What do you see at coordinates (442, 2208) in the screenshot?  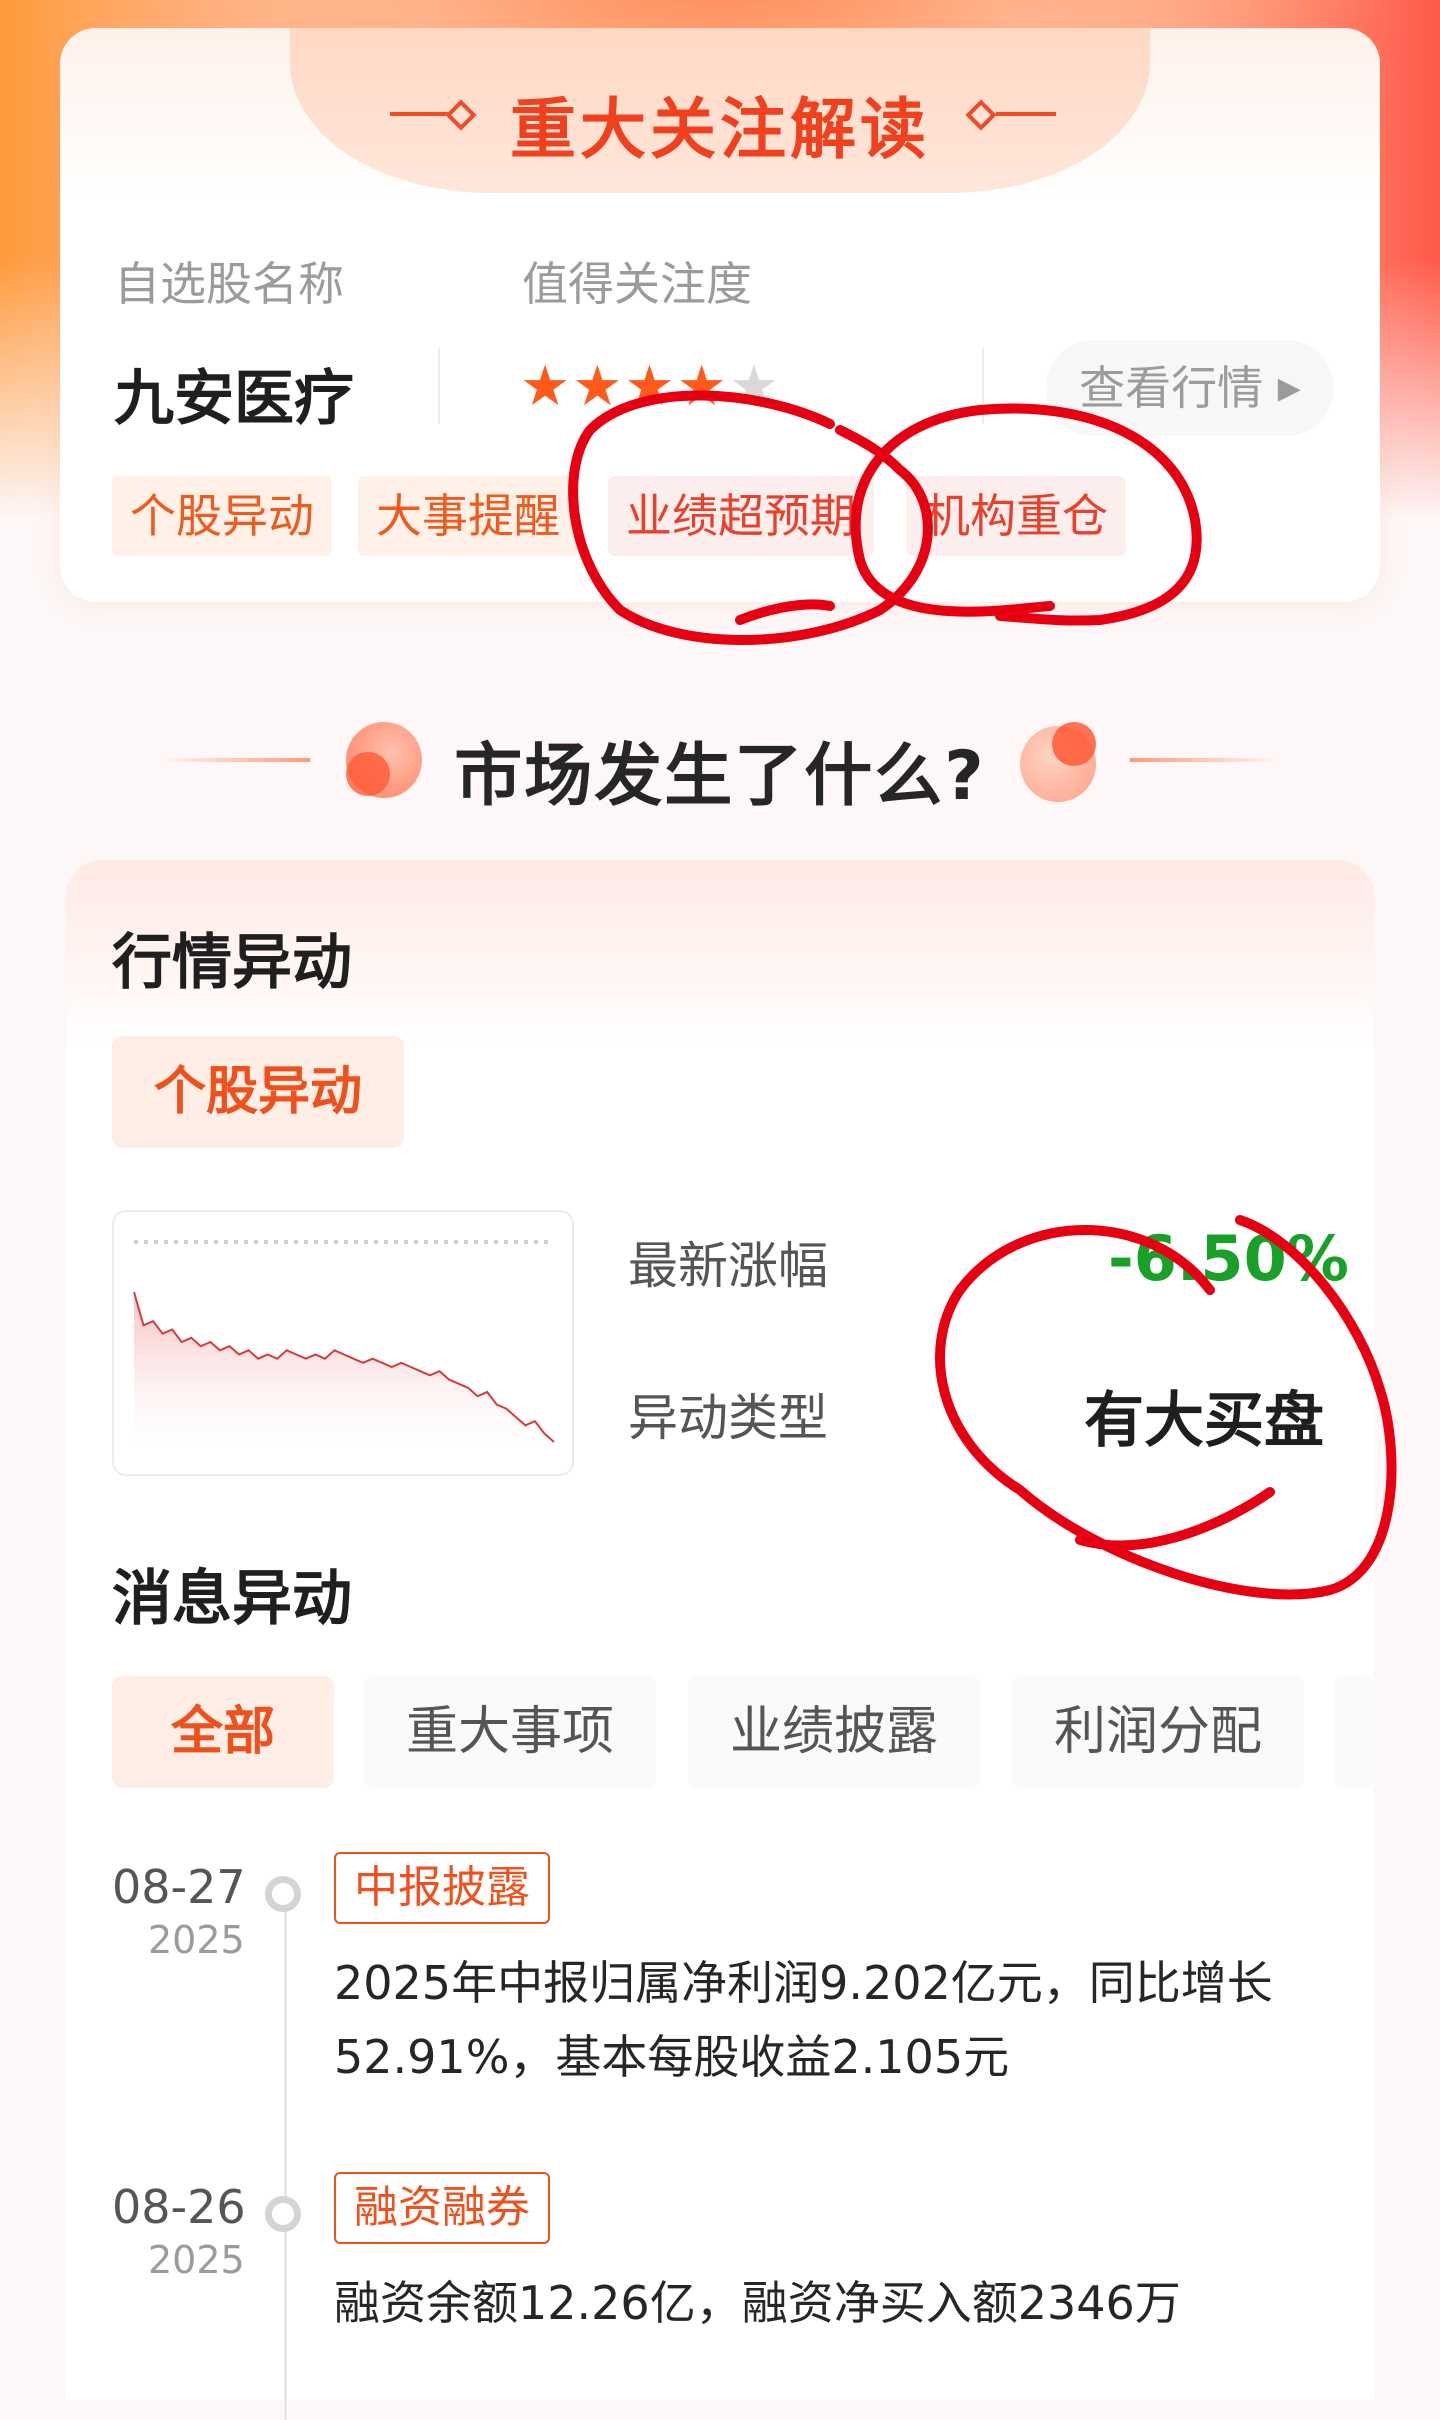 I see `news-tag: 融资融券` at bounding box center [442, 2208].